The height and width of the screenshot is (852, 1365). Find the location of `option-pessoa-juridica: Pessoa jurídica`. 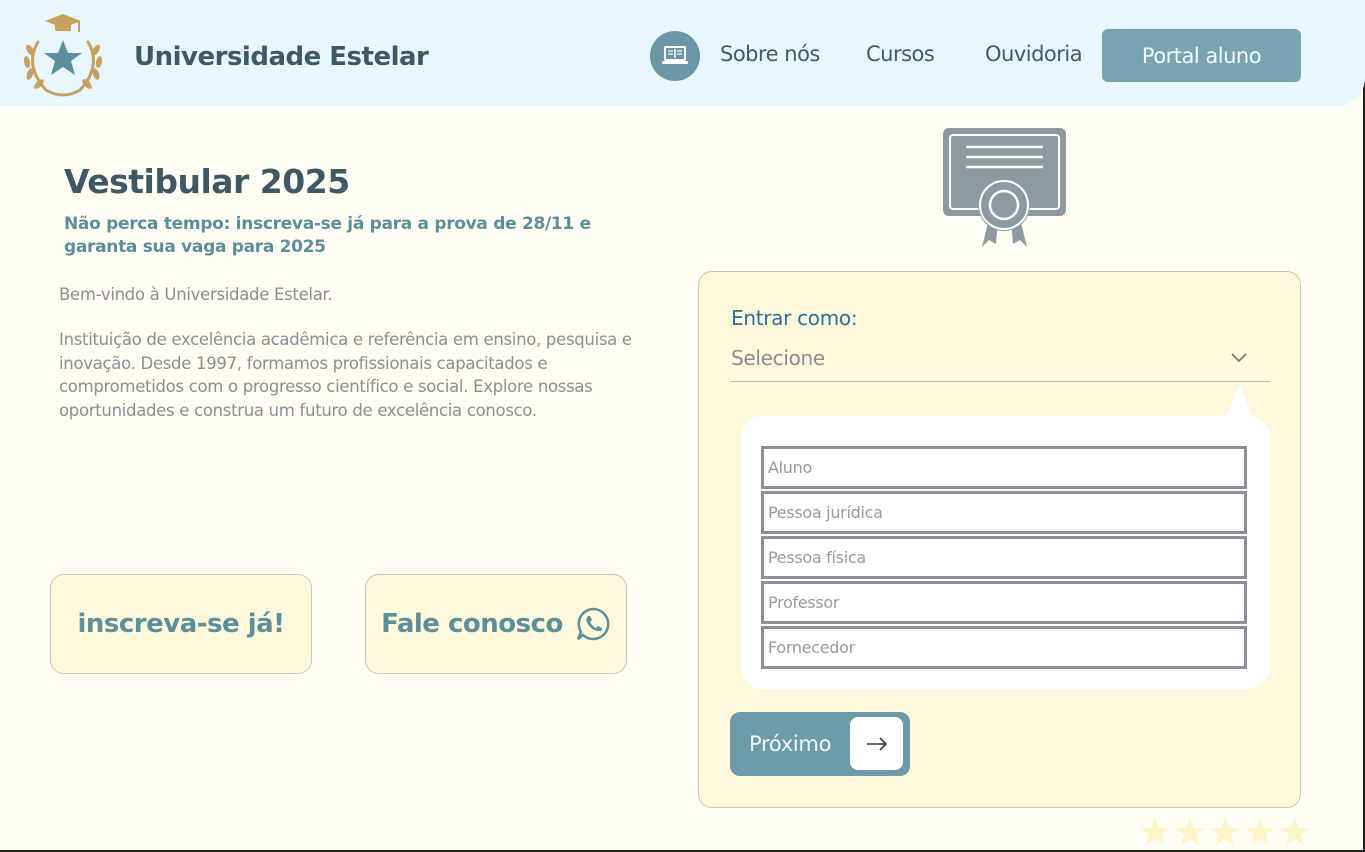

option-pessoa-juridica: Pessoa jurídica is located at coordinates (1004, 512).